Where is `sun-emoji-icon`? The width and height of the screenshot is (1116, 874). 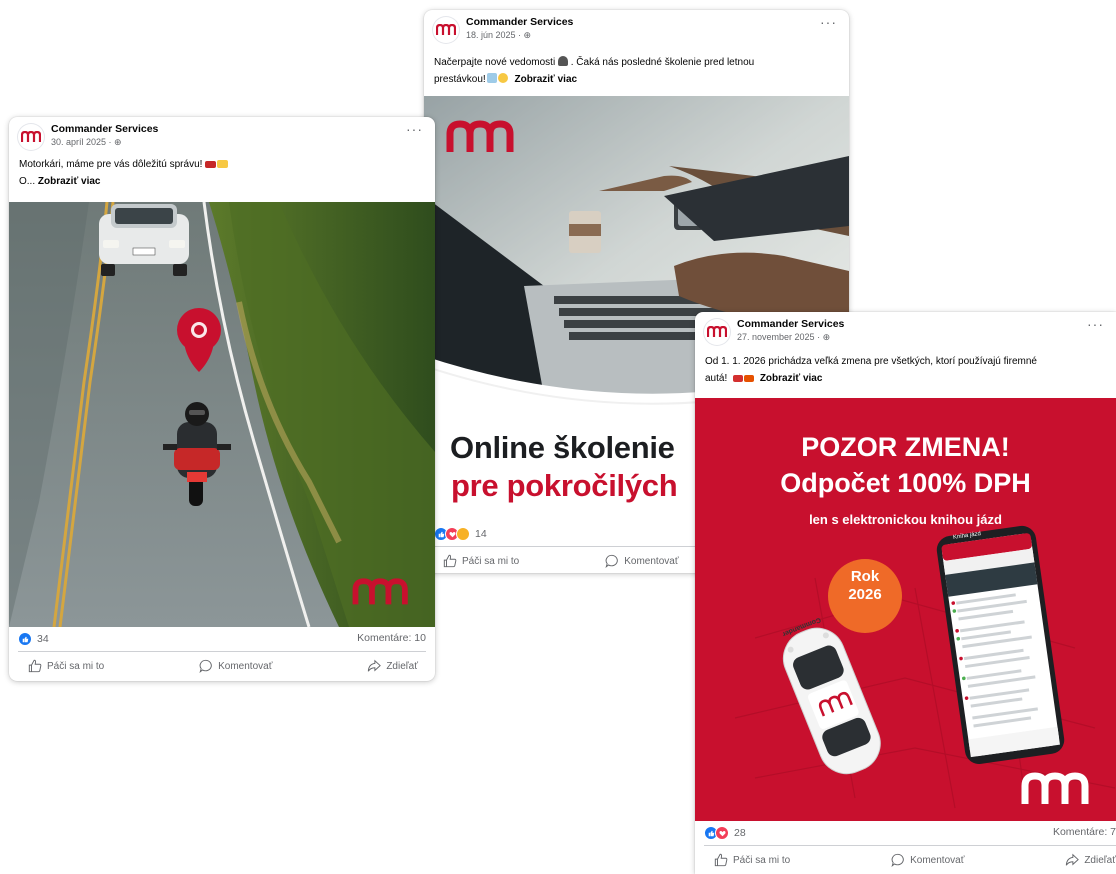 sun-emoji-icon is located at coordinates (502, 78).